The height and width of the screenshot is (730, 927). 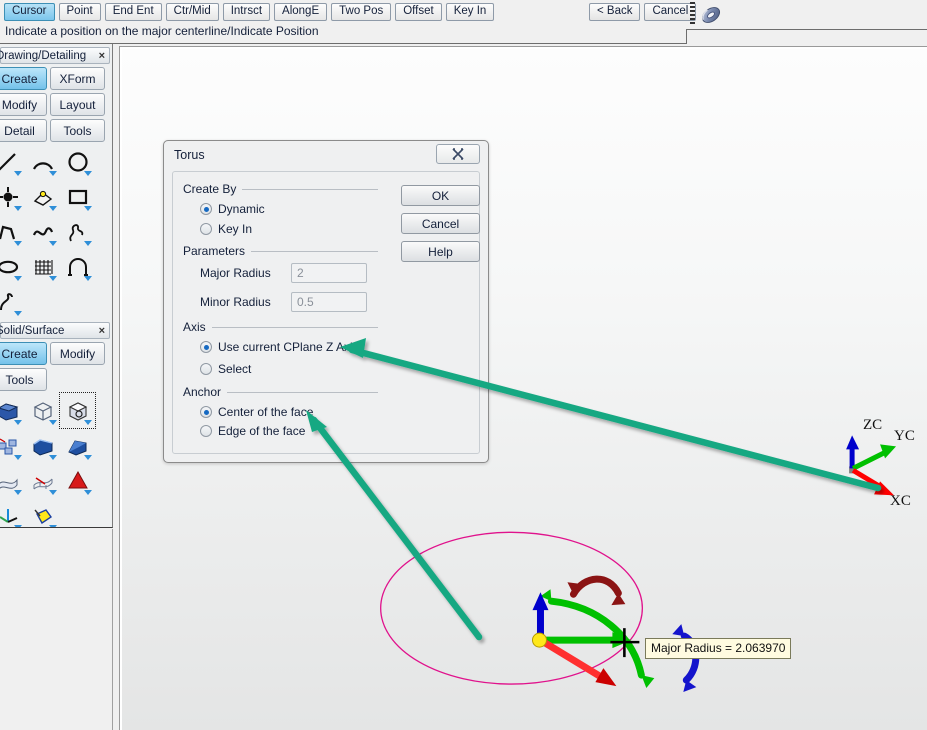 What do you see at coordinates (225, 369) in the screenshot?
I see `radio-axis-select: Select` at bounding box center [225, 369].